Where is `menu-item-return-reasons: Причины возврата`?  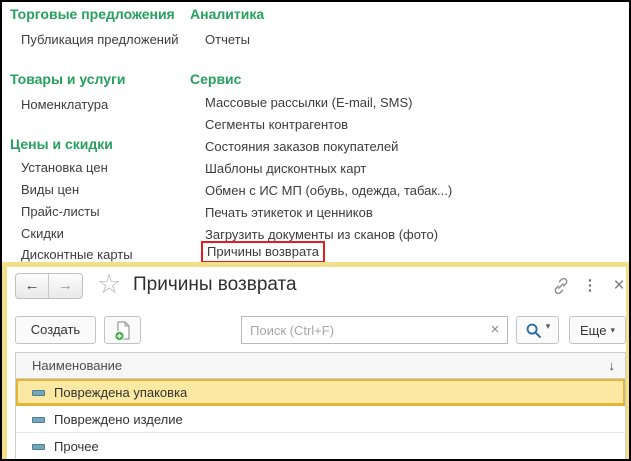
menu-item-return-reasons: Причины возврата is located at coordinates (263, 252).